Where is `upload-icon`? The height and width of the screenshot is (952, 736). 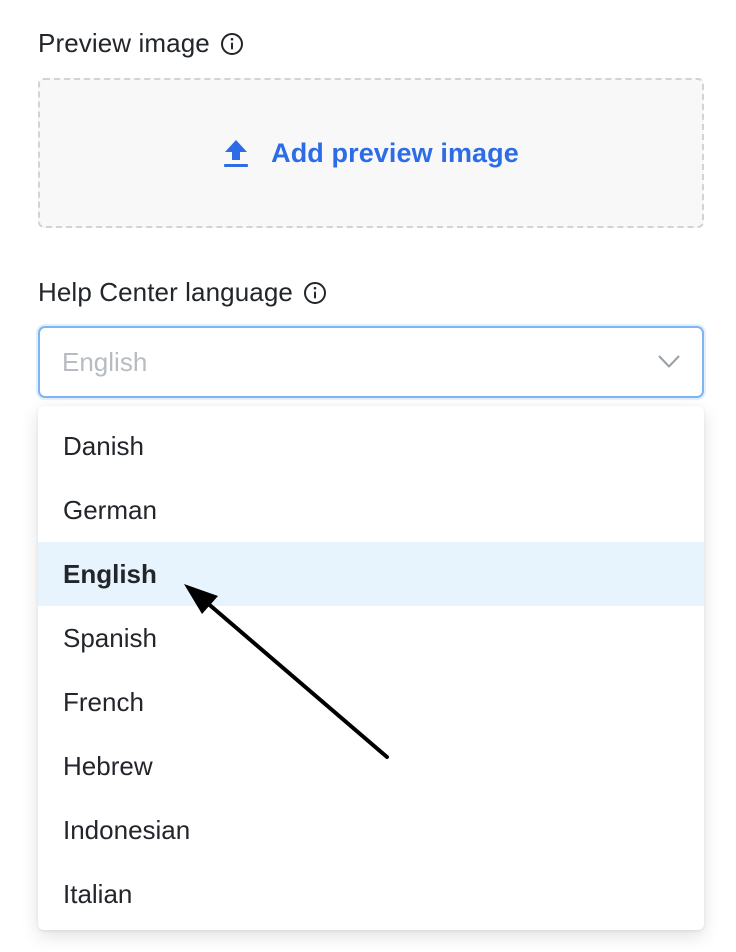 upload-icon is located at coordinates (236, 153).